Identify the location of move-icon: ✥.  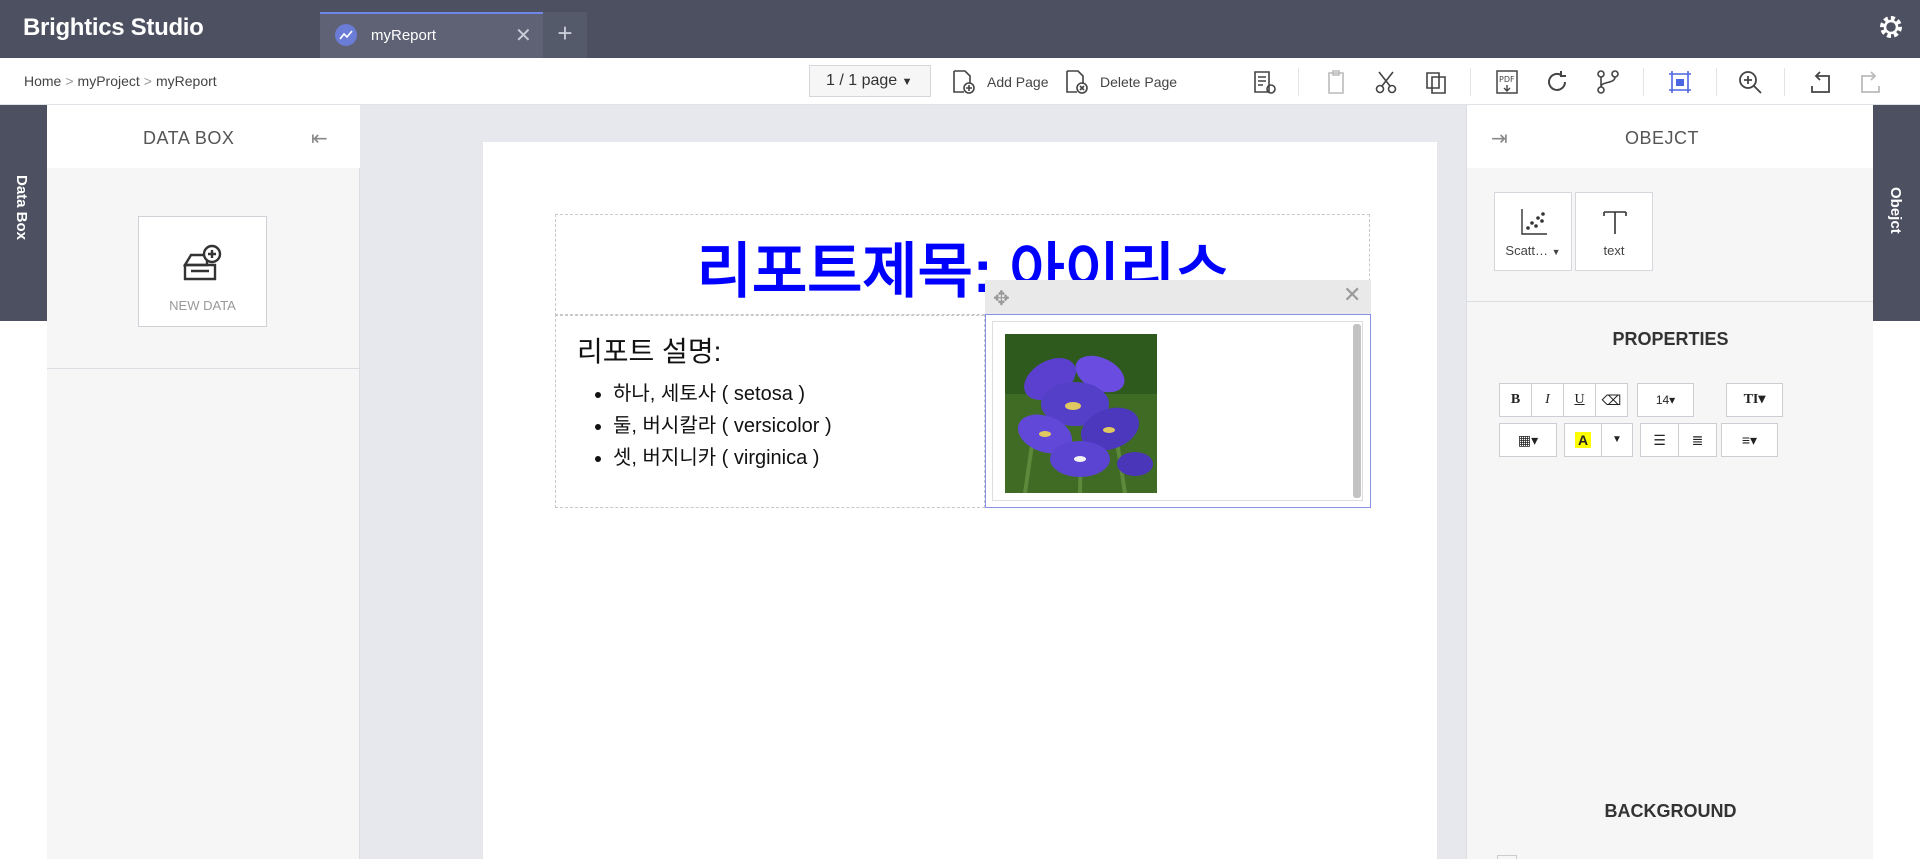
(1001, 298).